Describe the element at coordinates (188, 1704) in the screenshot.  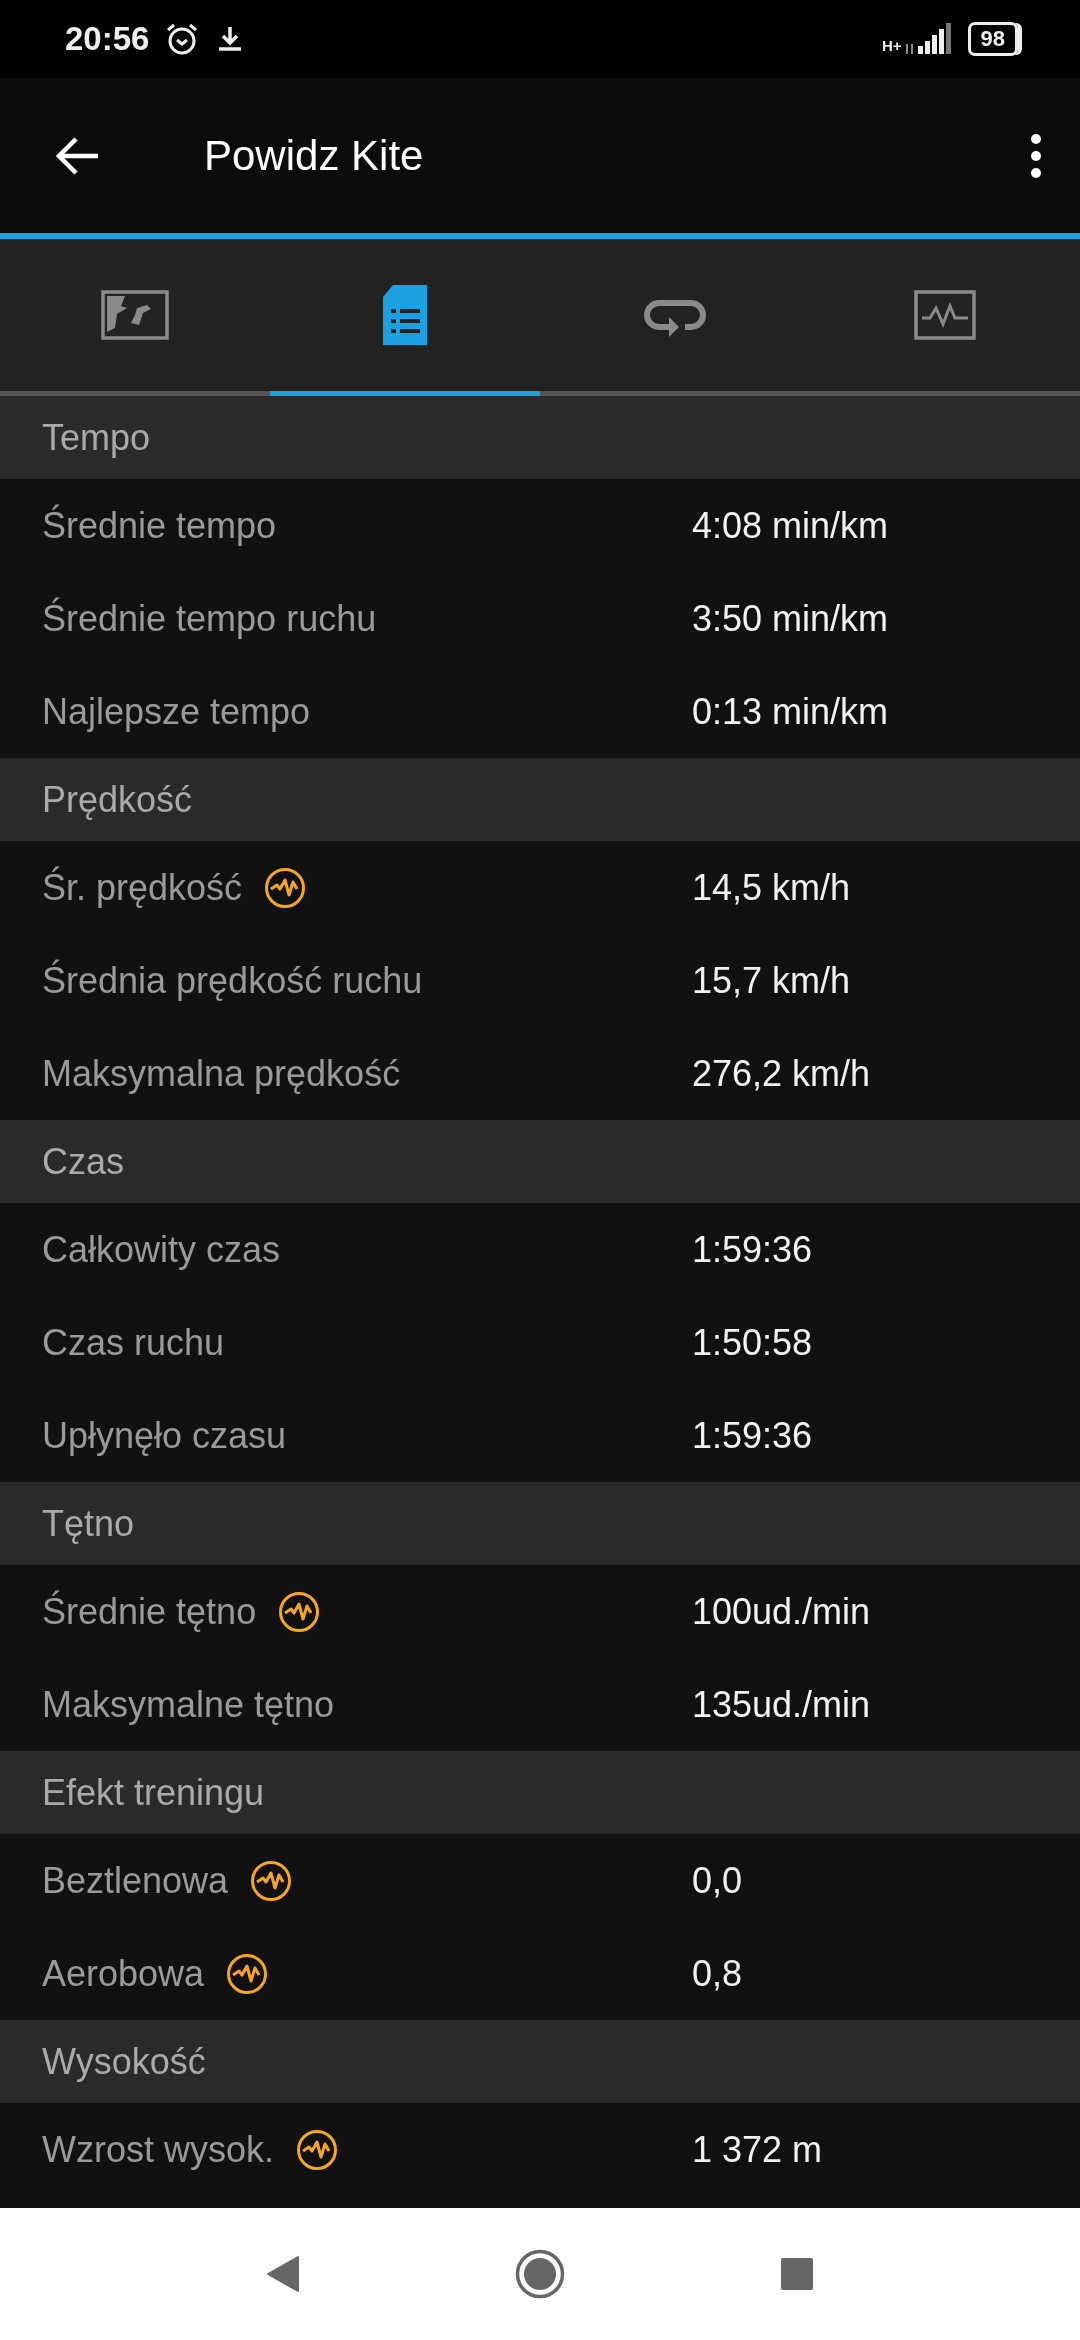
I see `stat-label: Maksymalne tętno` at that location.